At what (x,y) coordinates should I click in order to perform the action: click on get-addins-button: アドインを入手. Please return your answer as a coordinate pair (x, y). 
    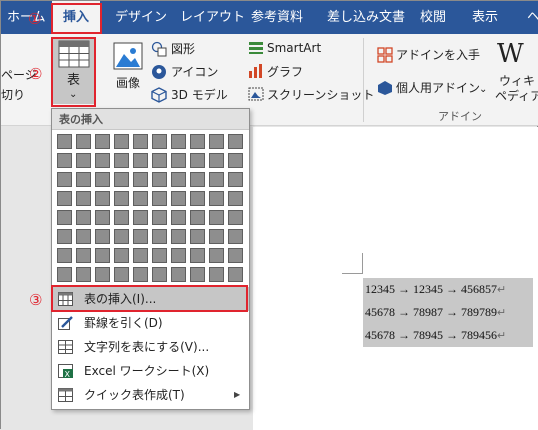
    Looking at the image, I should click on (438, 55).